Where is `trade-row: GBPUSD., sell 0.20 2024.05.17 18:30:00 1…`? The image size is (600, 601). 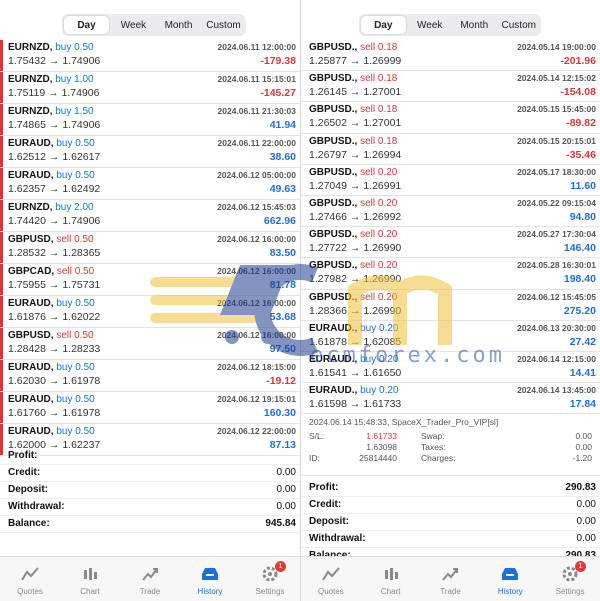
trade-row: GBPUSD., sell 0.20 2024.05.17 18:30:00 1… is located at coordinates (450, 180).